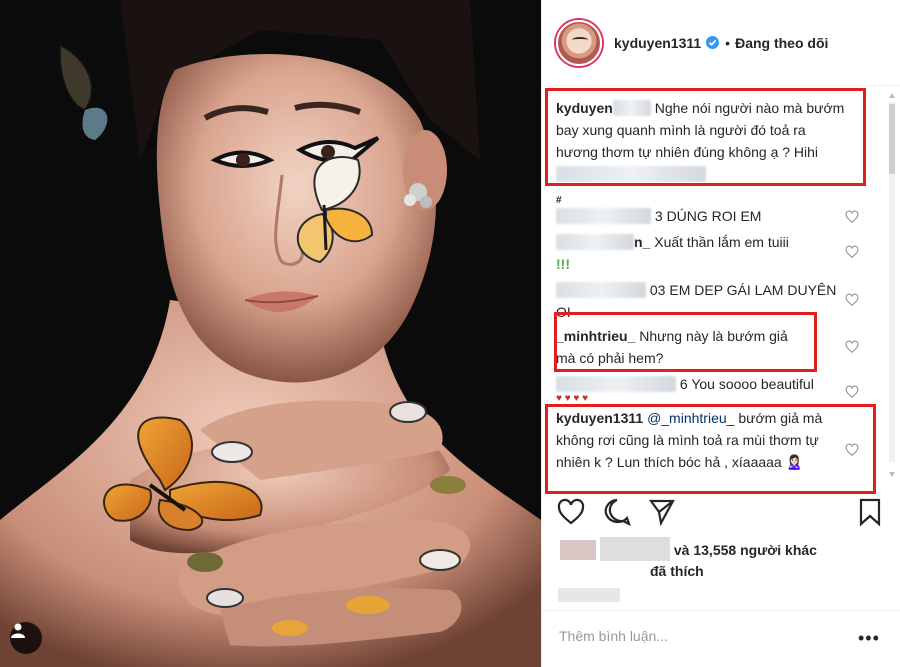  I want to click on verified-icon, so click(713, 42).